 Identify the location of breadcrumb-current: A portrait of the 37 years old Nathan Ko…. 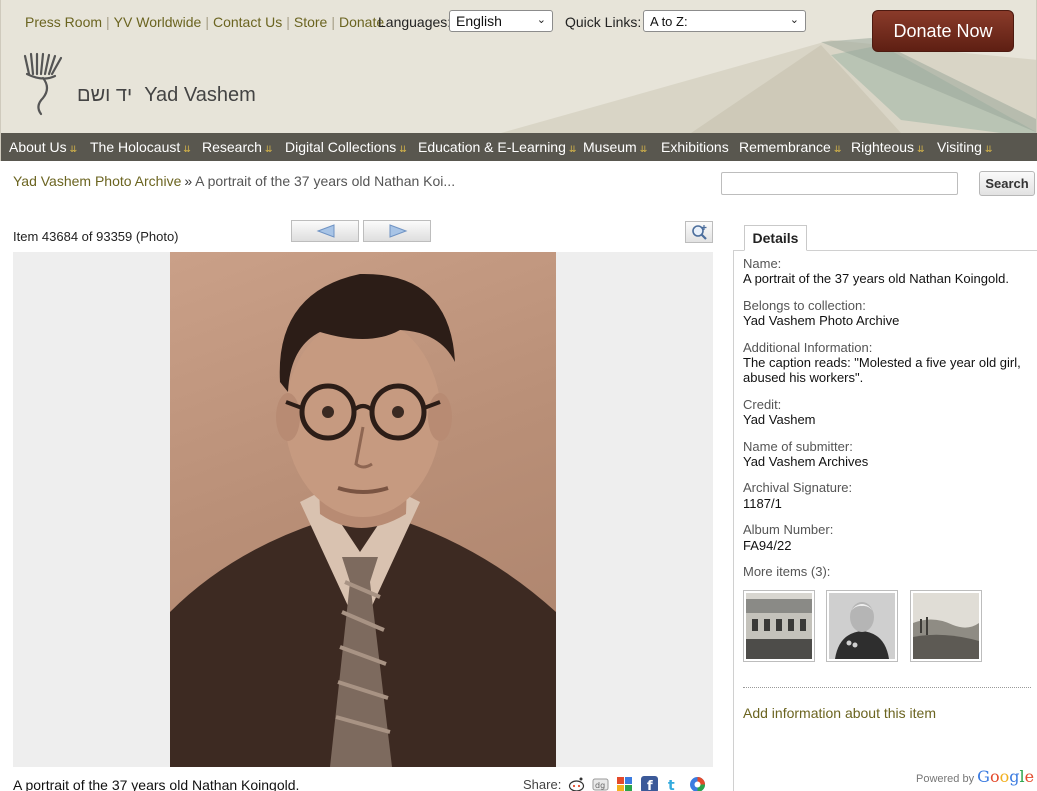
(325, 181).